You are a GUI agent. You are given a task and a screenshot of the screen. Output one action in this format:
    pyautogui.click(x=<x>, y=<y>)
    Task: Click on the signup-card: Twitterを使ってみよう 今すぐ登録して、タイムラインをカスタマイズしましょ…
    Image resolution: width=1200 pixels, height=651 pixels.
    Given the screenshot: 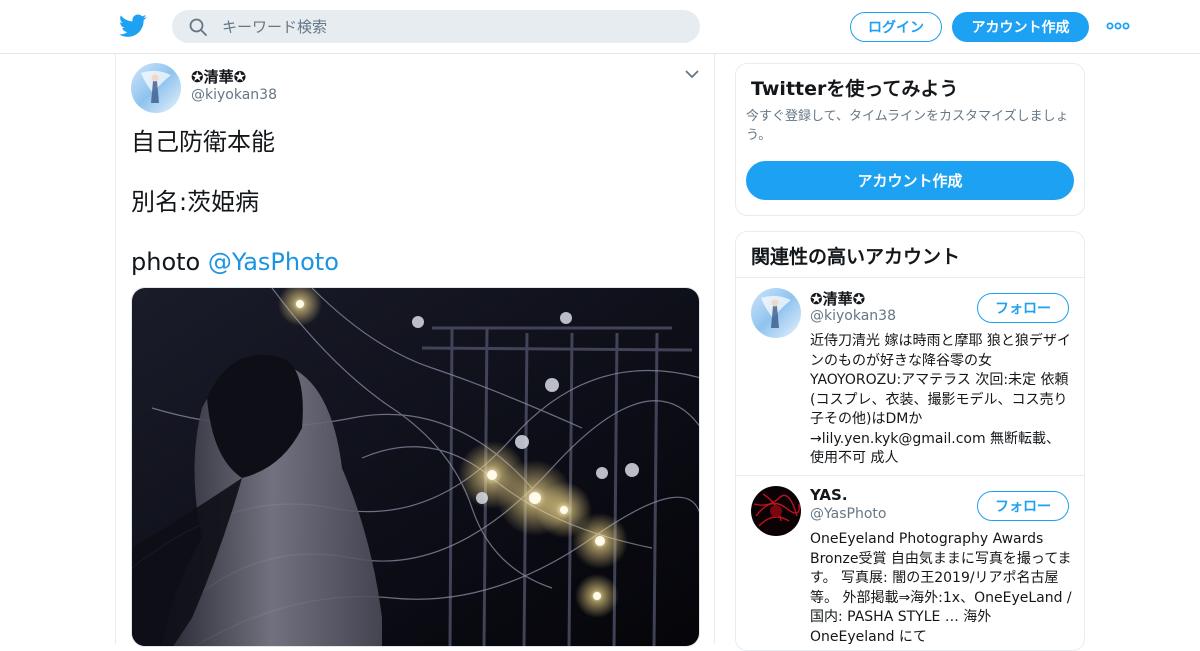 What is the action you would take?
    pyautogui.click(x=910, y=139)
    